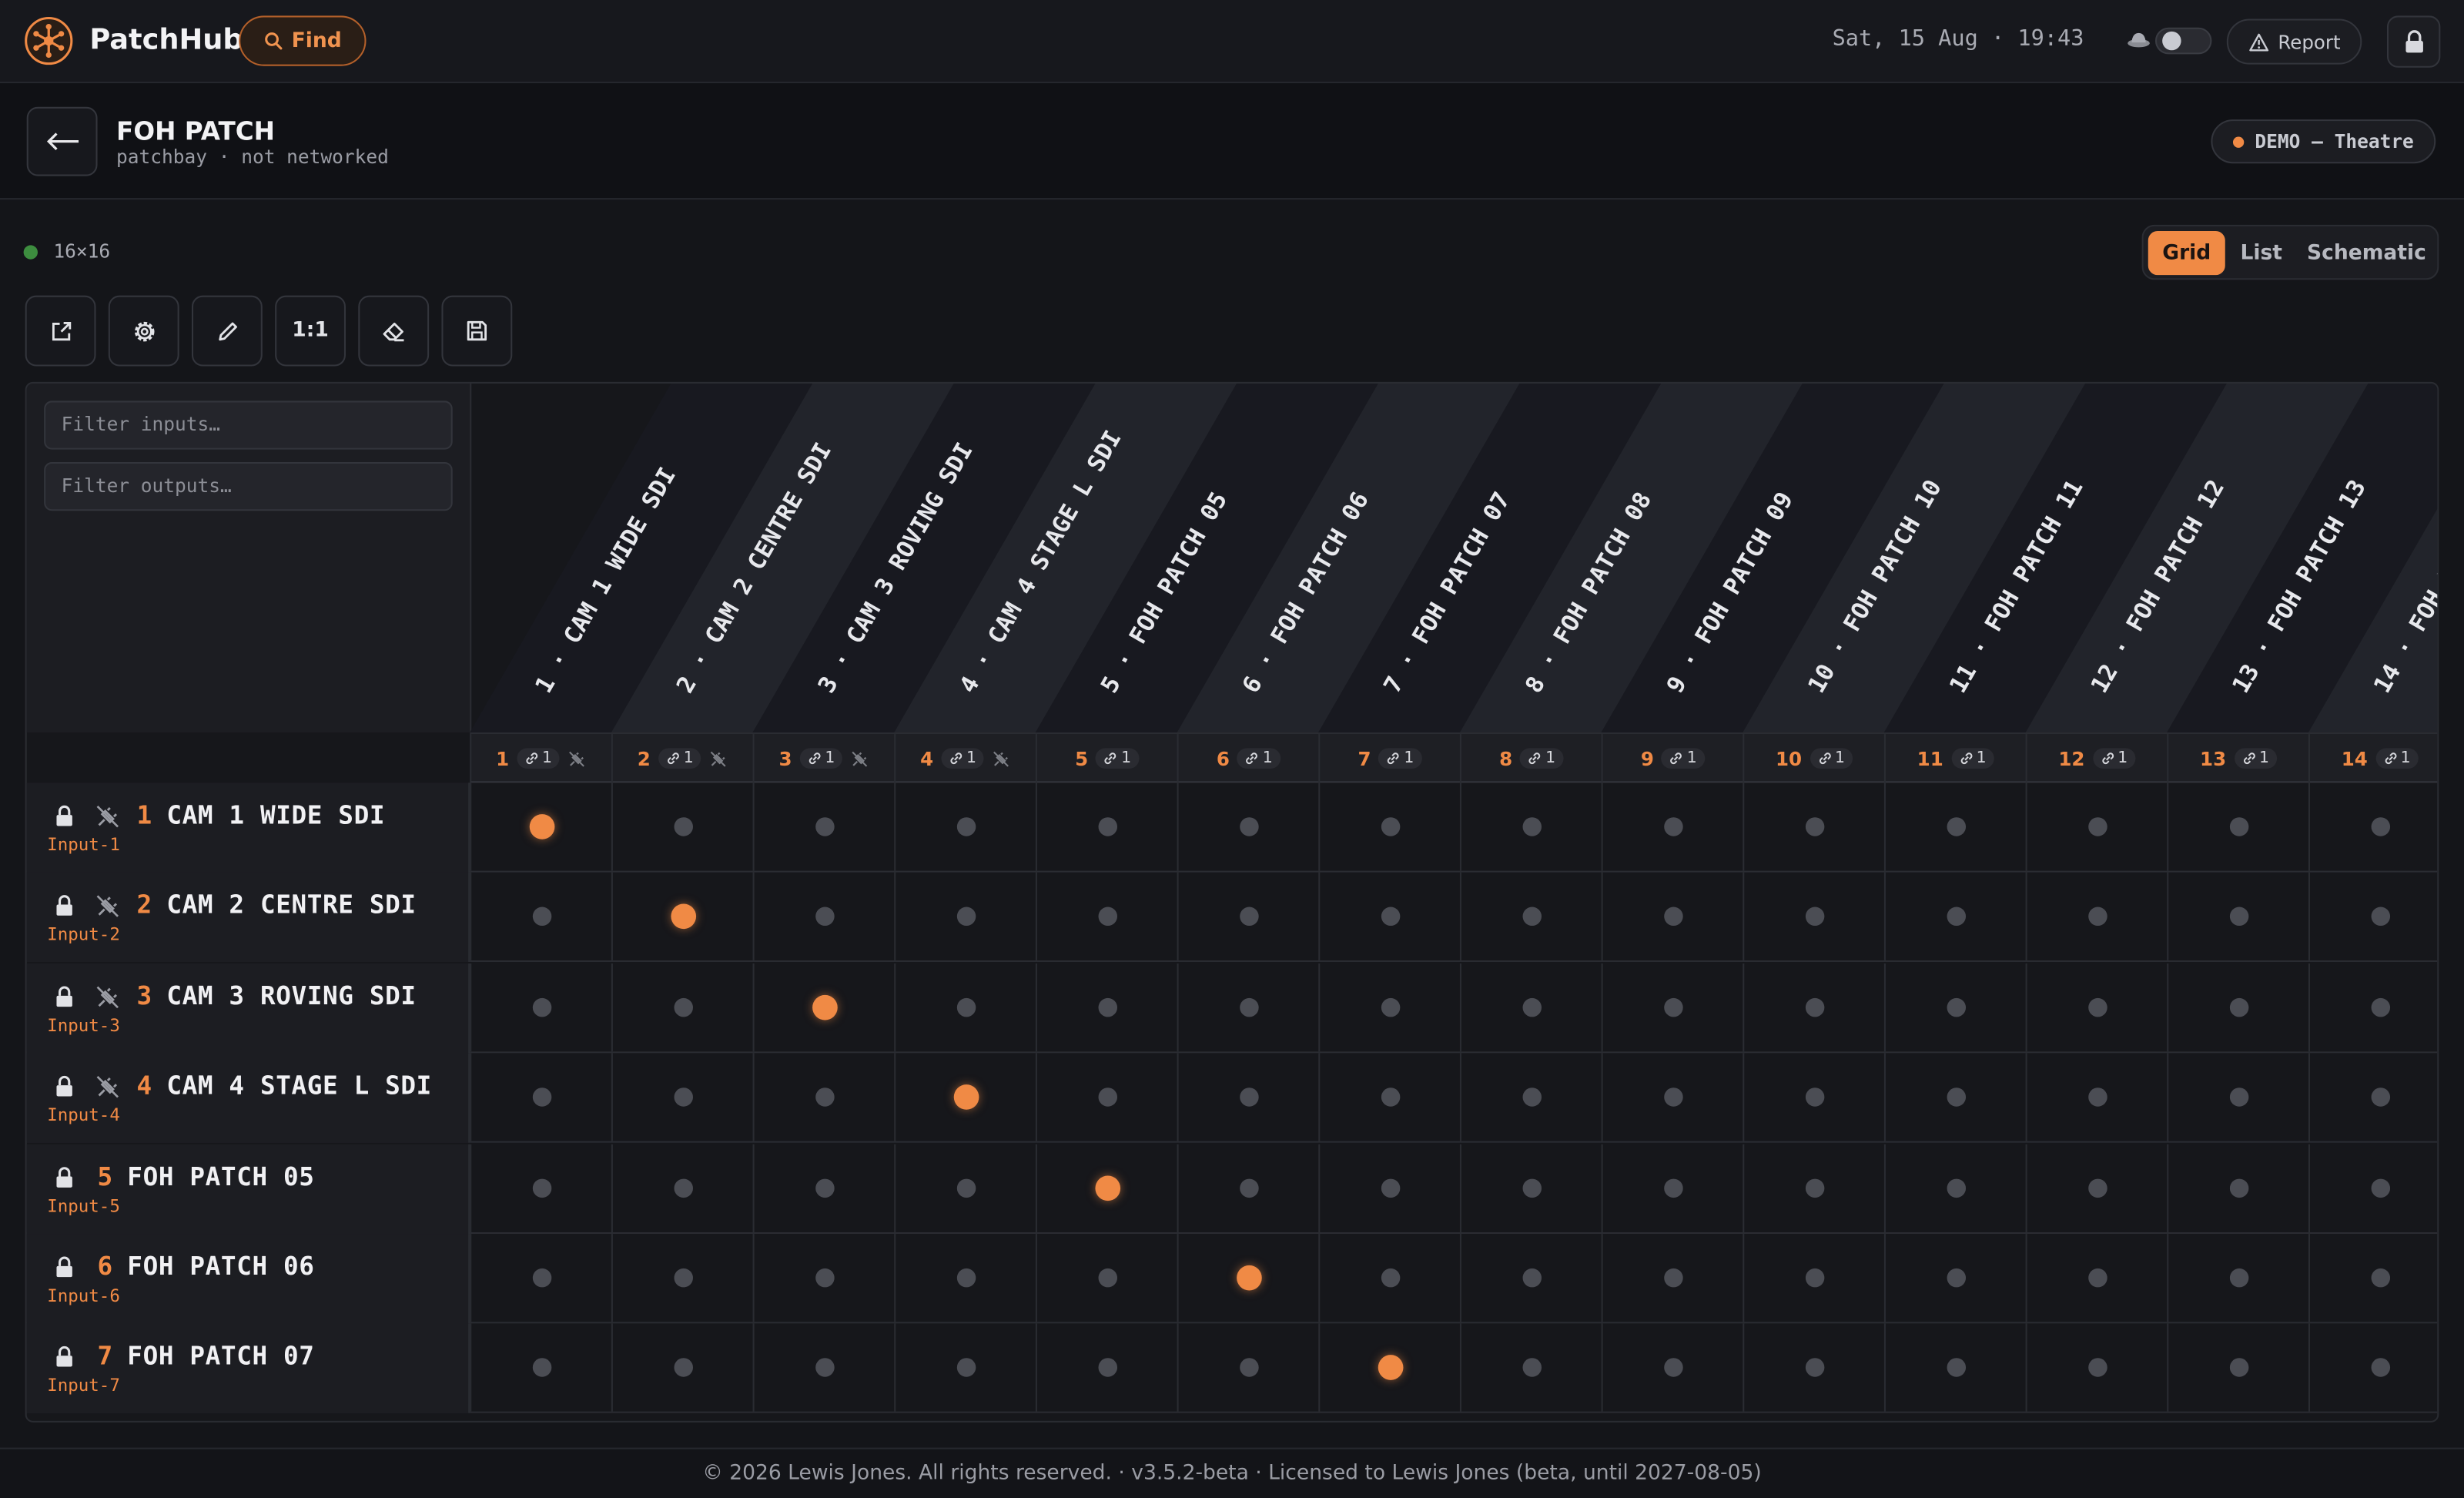 This screenshot has height=1498, width=2464. What do you see at coordinates (248, 1188) in the screenshot?
I see `input-row-header: 5 FOH PATCH 05 Input-5` at bounding box center [248, 1188].